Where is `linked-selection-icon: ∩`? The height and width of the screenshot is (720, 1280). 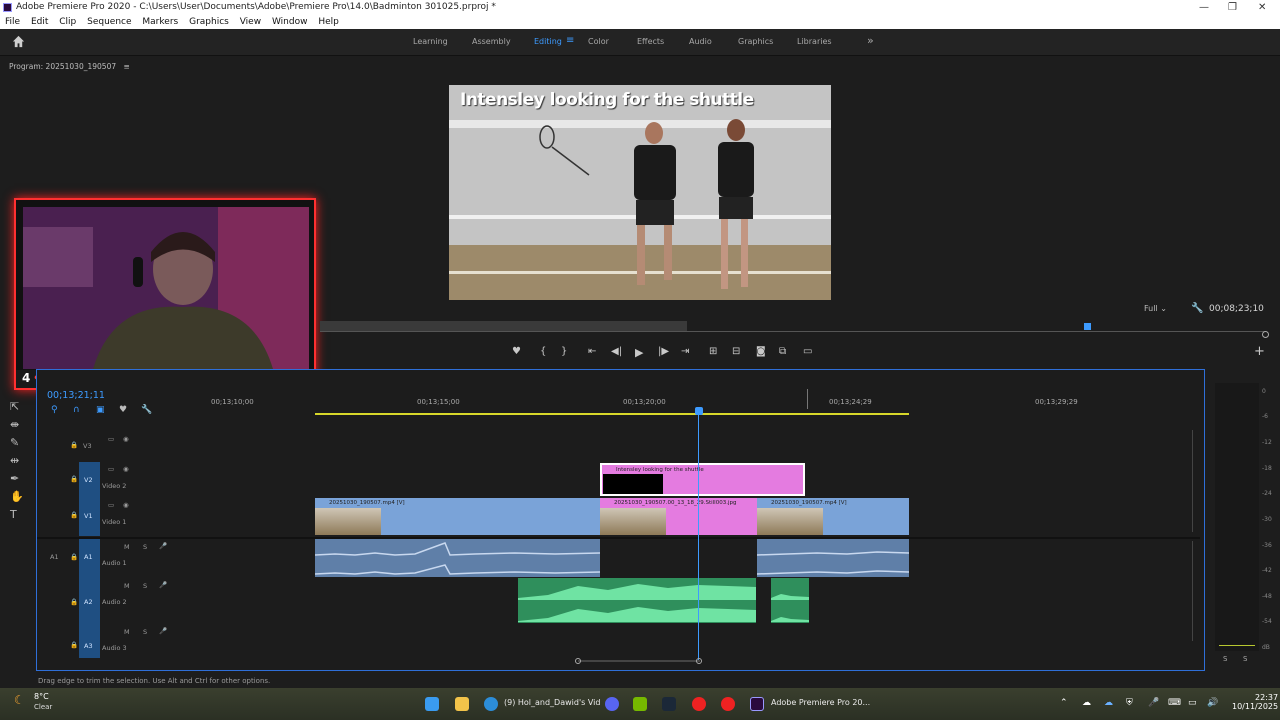
linked-selection-icon: ∩ is located at coordinates (76, 410).